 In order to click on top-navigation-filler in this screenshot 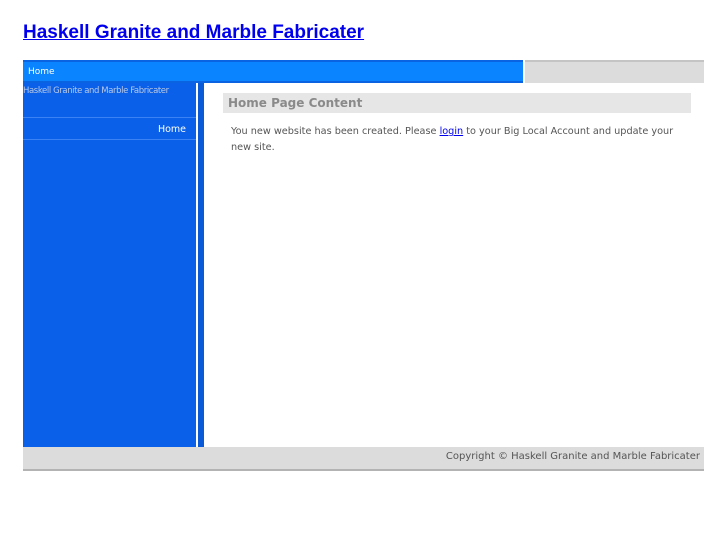, I will do `click(614, 71)`.